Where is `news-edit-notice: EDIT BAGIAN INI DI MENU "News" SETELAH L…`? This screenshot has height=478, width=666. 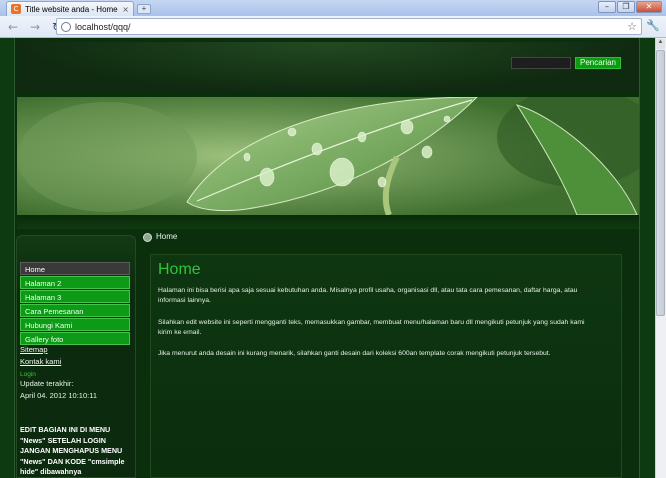
news-edit-notice: EDIT BAGIAN INI DI MENU "News" SETELAH L… is located at coordinates (72, 450).